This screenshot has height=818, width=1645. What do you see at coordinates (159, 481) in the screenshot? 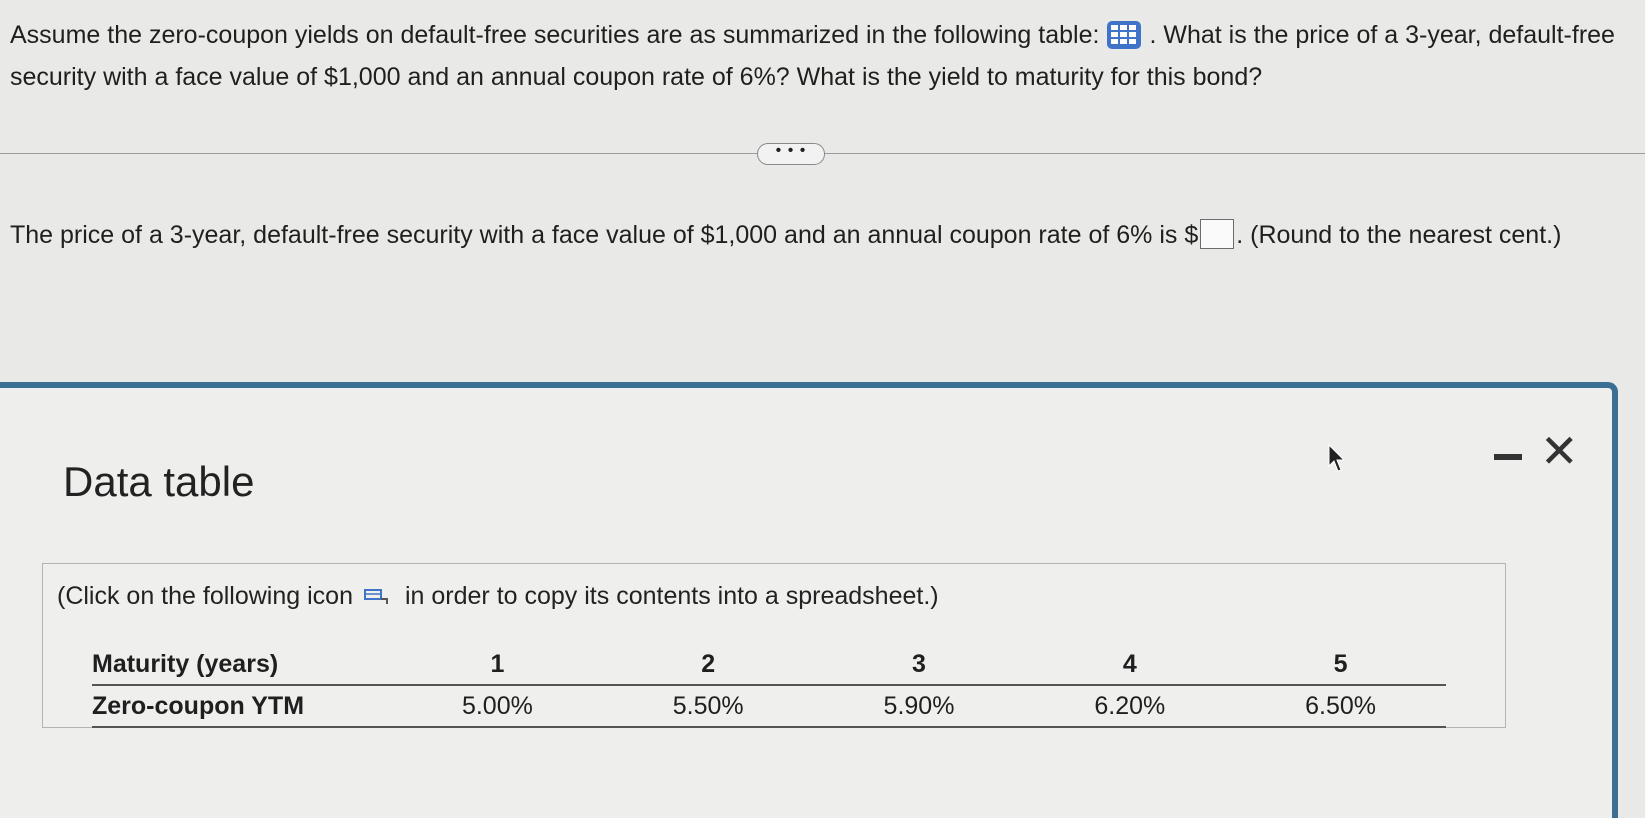
I see `popup-title: Data table` at bounding box center [159, 481].